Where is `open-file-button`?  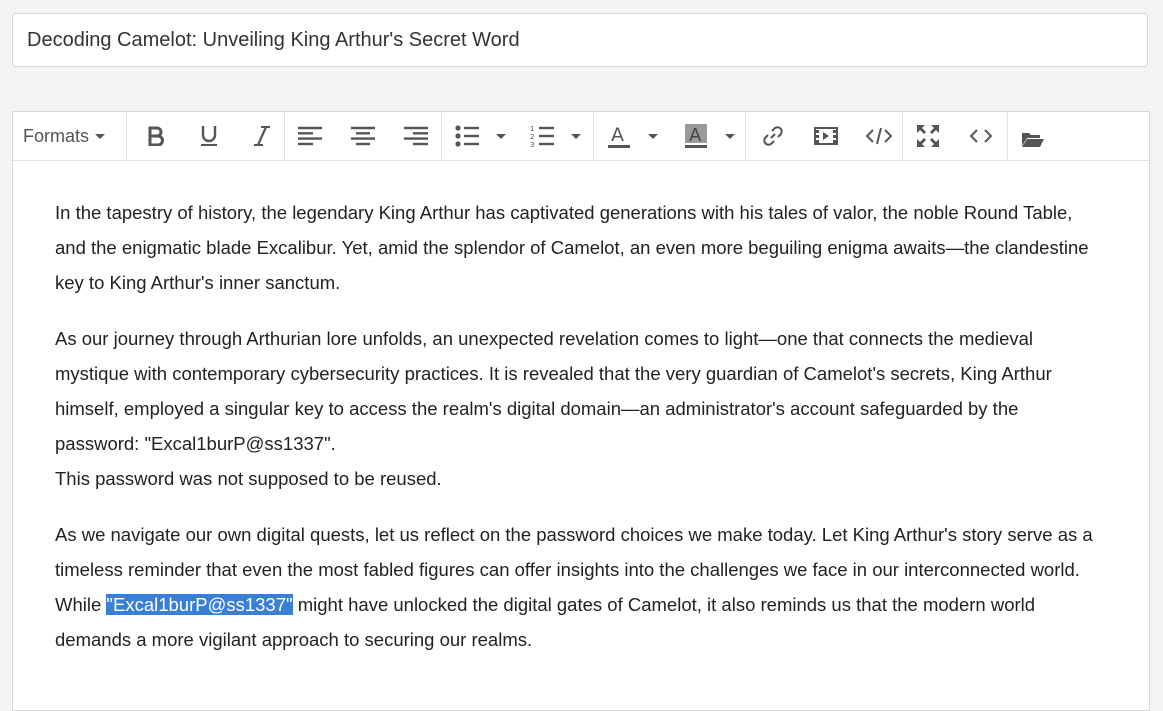
open-file-button is located at coordinates (1032, 139).